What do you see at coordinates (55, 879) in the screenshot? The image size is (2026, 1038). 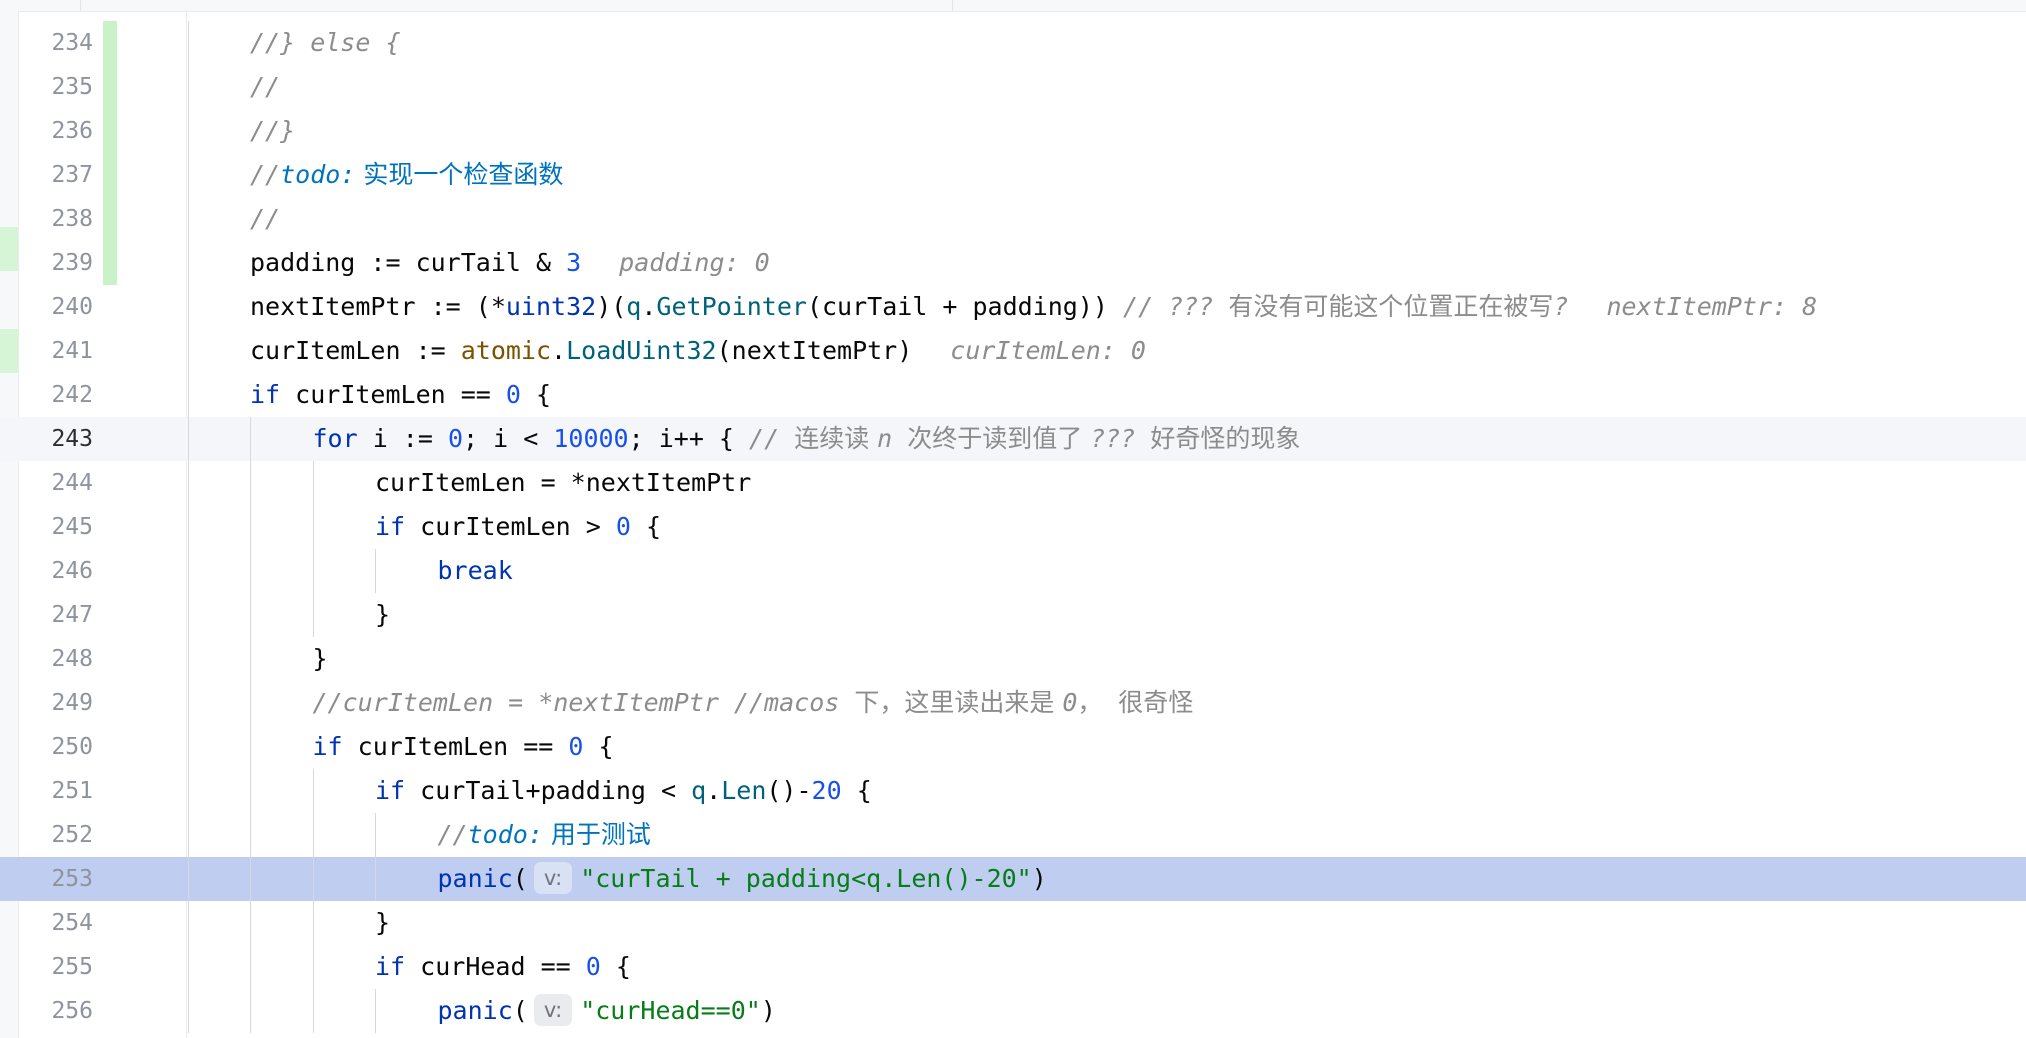 I see `line-number: 253` at bounding box center [55, 879].